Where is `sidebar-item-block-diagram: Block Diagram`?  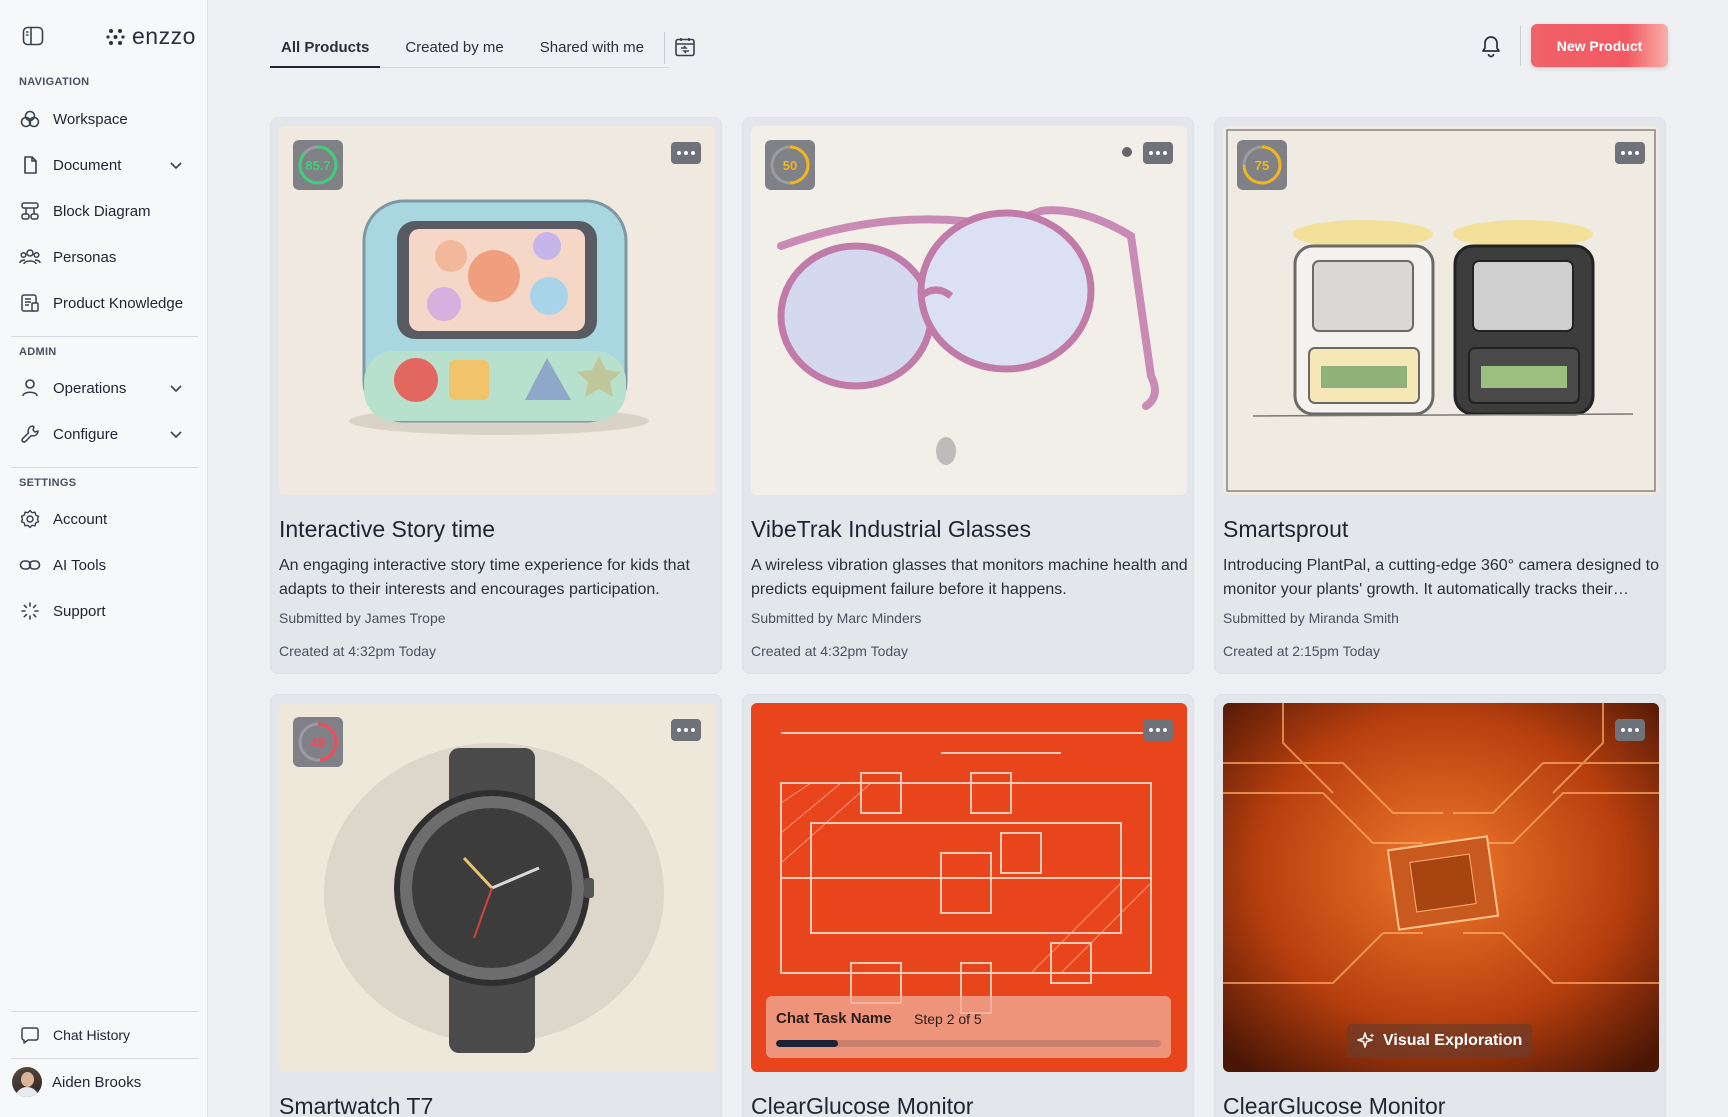 sidebar-item-block-diagram: Block Diagram is located at coordinates (104, 211).